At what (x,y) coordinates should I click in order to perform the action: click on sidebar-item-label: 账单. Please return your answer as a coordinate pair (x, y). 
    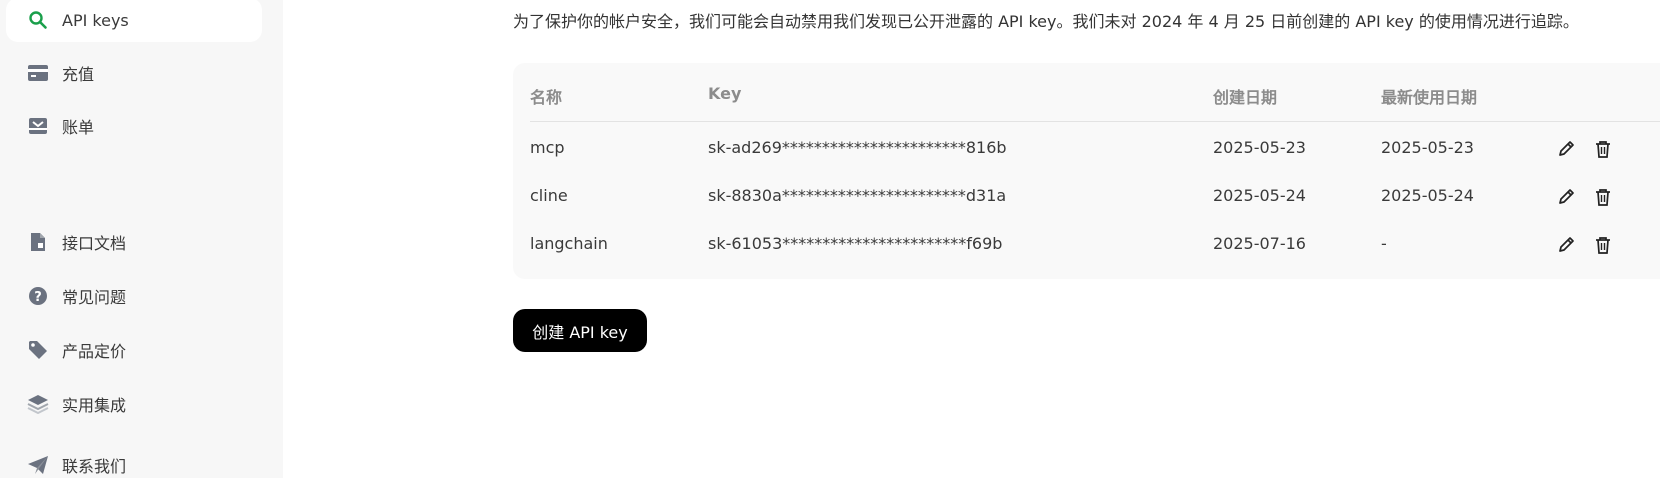
    Looking at the image, I should click on (78, 127).